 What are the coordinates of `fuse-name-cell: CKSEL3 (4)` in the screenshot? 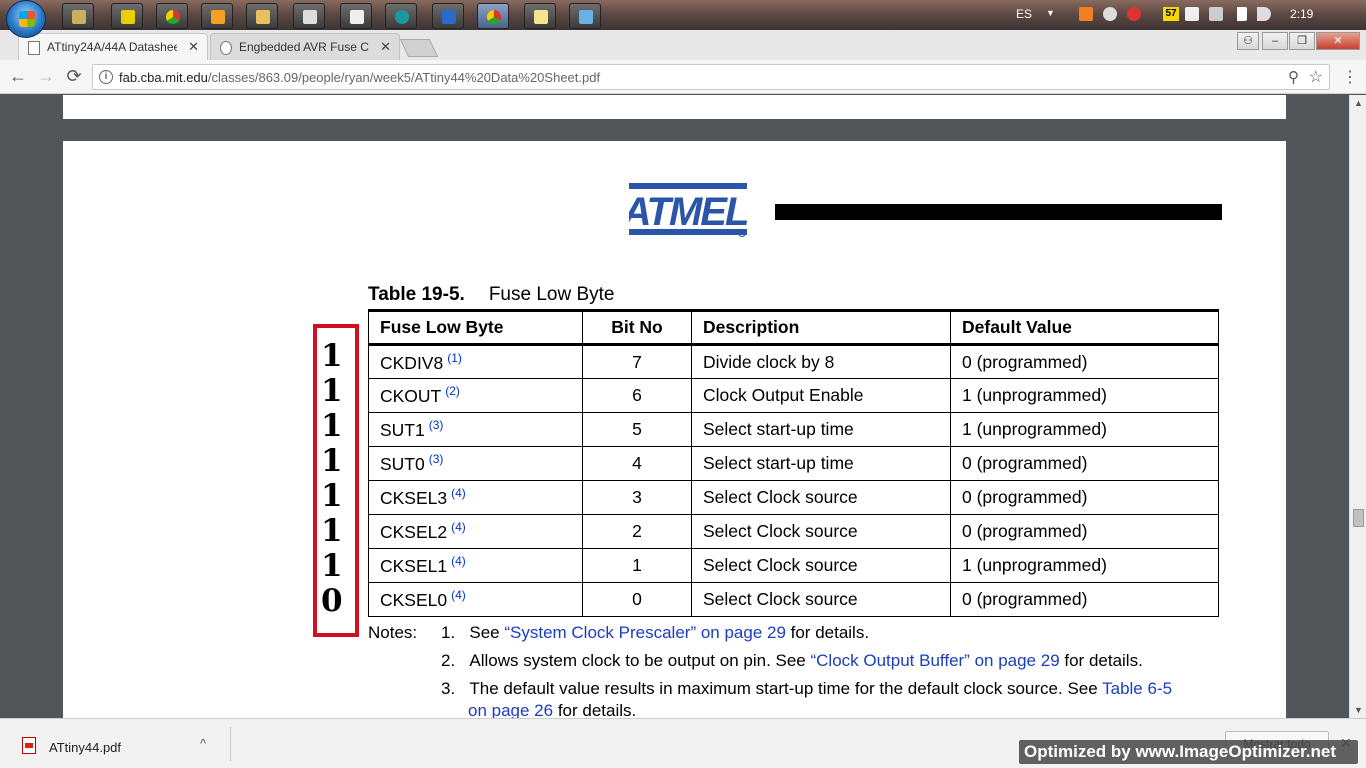 It's located at (475, 497).